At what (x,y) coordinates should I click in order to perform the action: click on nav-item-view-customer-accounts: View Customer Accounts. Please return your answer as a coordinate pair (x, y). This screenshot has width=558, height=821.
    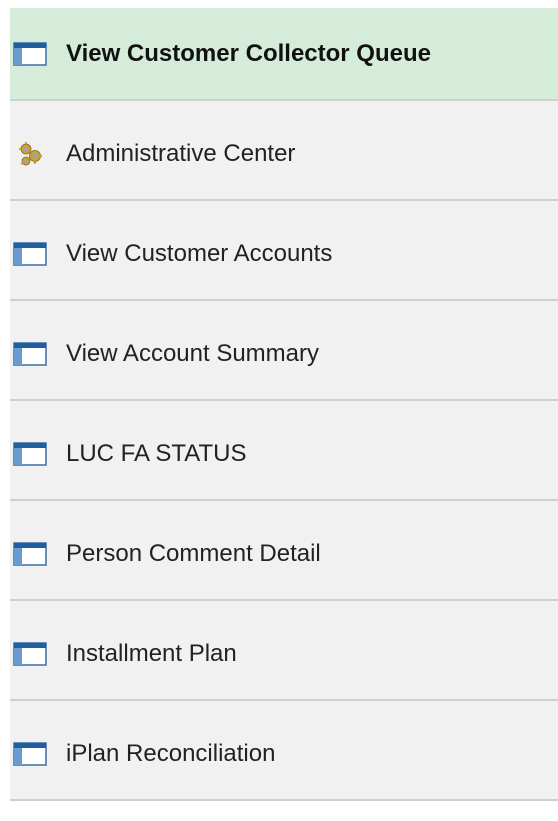
    Looking at the image, I should click on (284, 254).